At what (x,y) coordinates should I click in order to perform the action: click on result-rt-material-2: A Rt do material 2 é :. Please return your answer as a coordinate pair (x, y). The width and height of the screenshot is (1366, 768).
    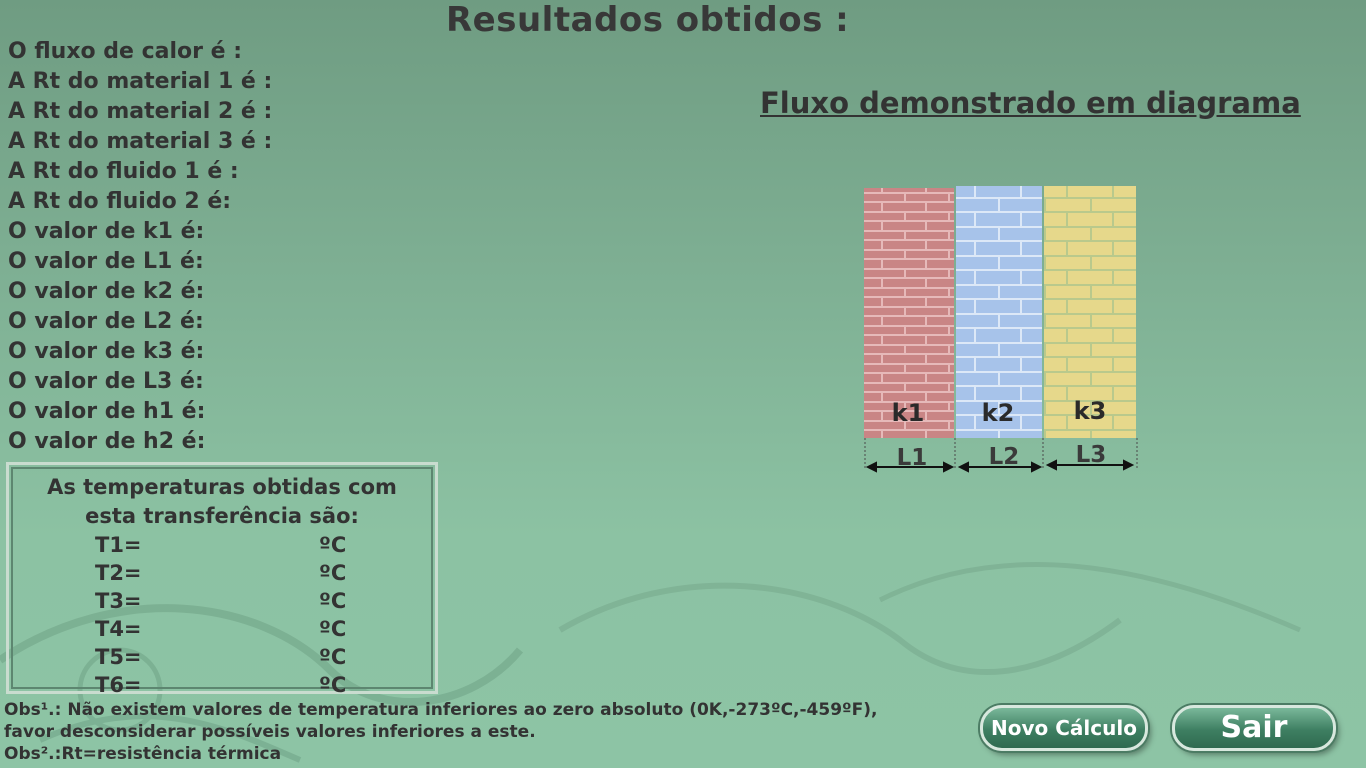
    Looking at the image, I should click on (140, 111).